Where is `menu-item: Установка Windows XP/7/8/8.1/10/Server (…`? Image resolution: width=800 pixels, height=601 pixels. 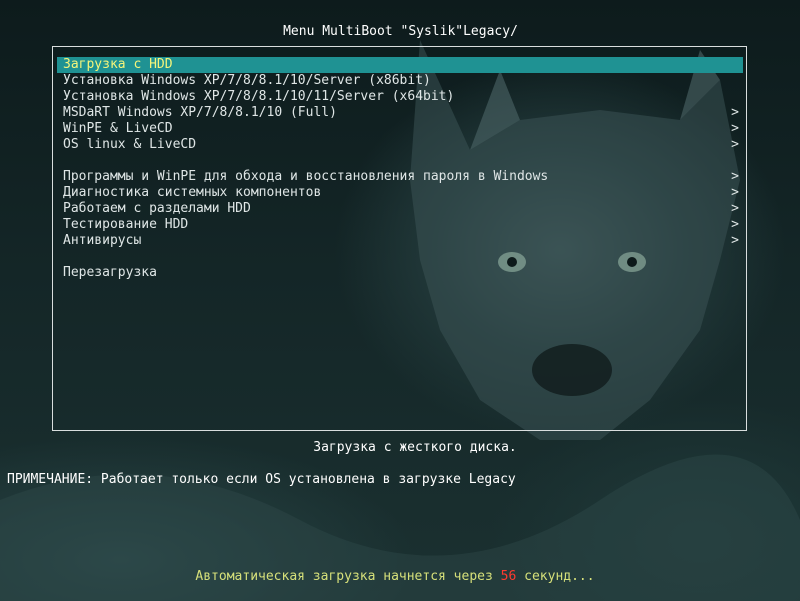
menu-item: Установка Windows XP/7/8/8.1/10/Server (… is located at coordinates (400, 81).